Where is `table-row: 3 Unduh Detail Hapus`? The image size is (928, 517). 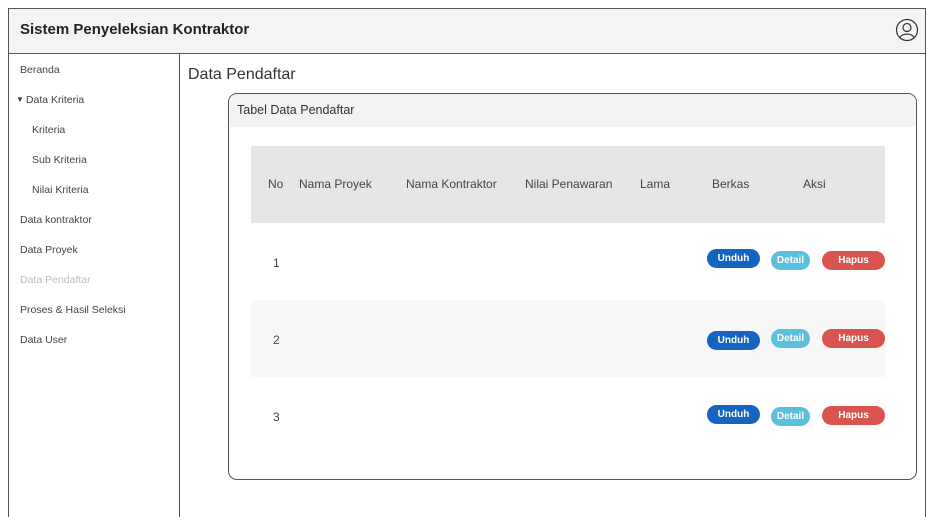 table-row: 3 Unduh Detail Hapus is located at coordinates (568, 415).